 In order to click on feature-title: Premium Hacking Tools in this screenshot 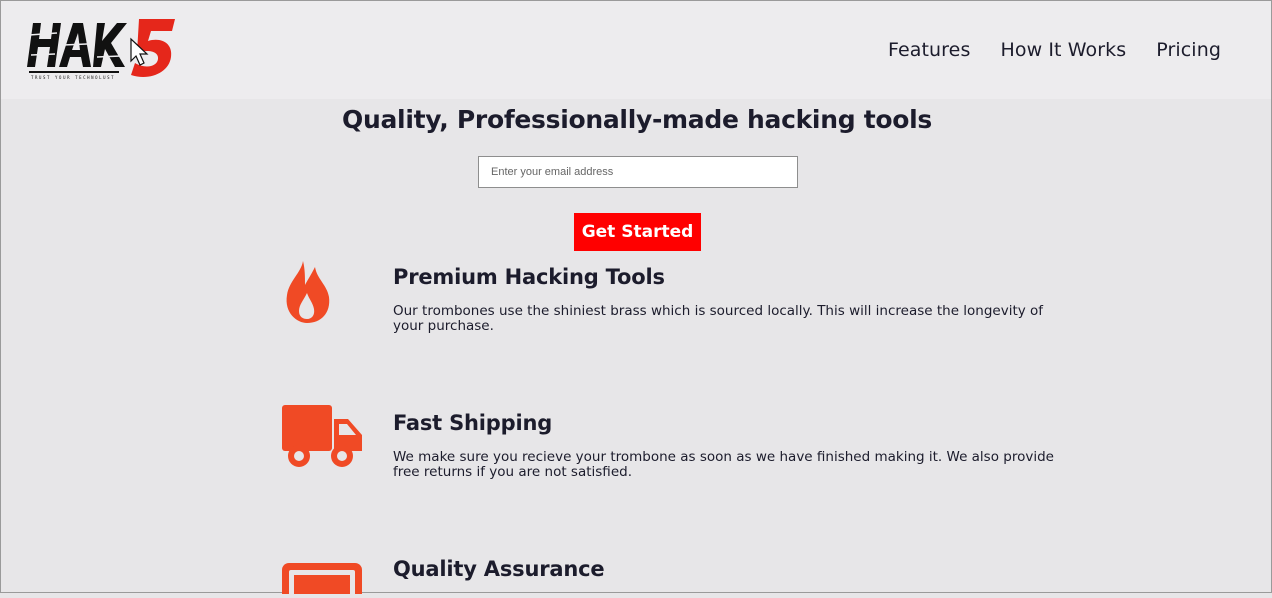, I will do `click(529, 277)`.